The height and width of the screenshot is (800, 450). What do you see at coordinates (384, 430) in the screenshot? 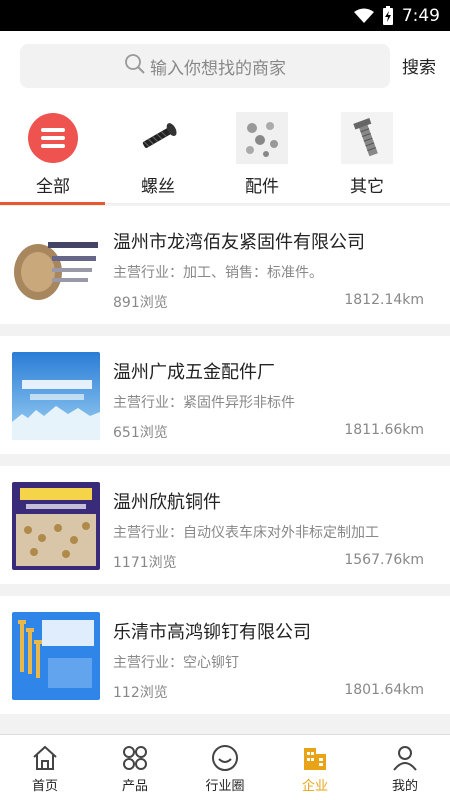
I see `company-distance: 1811.66km` at bounding box center [384, 430].